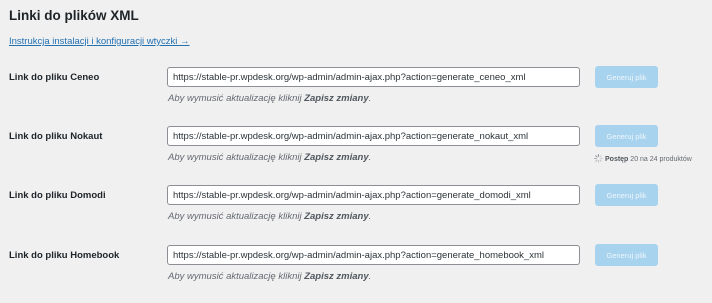 The height and width of the screenshot is (303, 712). I want to click on row-label: Link do pliku Ceneo, so click(54, 77).